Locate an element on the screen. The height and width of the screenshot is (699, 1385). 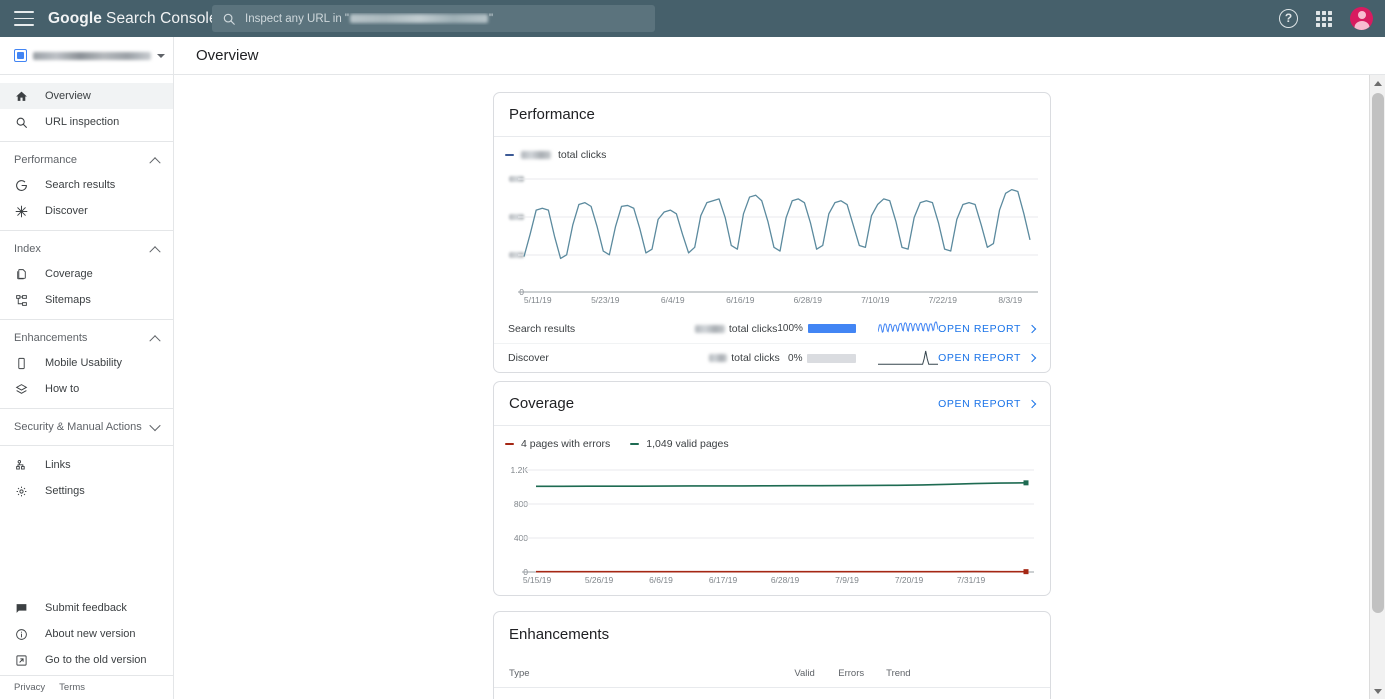
sidebar-item-search-results: Search results is located at coordinates (86, 185).